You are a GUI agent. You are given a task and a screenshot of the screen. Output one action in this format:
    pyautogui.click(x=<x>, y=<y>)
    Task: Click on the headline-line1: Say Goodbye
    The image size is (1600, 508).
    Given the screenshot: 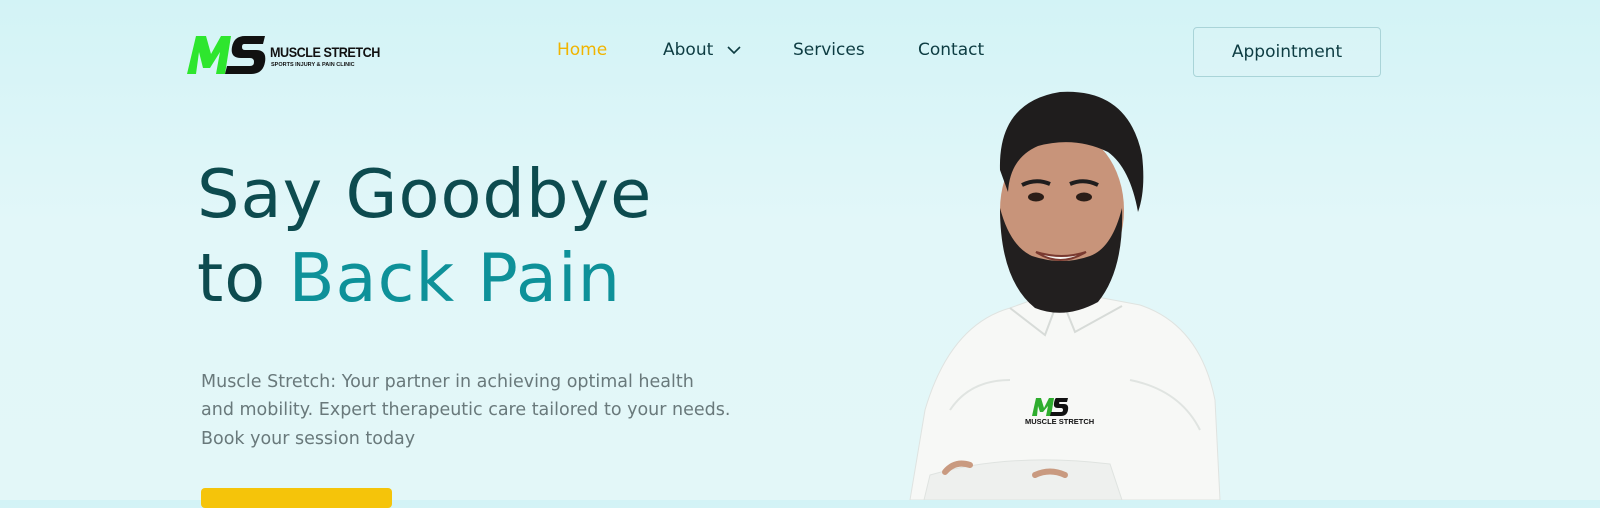 What is the action you would take?
    pyautogui.click(x=425, y=194)
    